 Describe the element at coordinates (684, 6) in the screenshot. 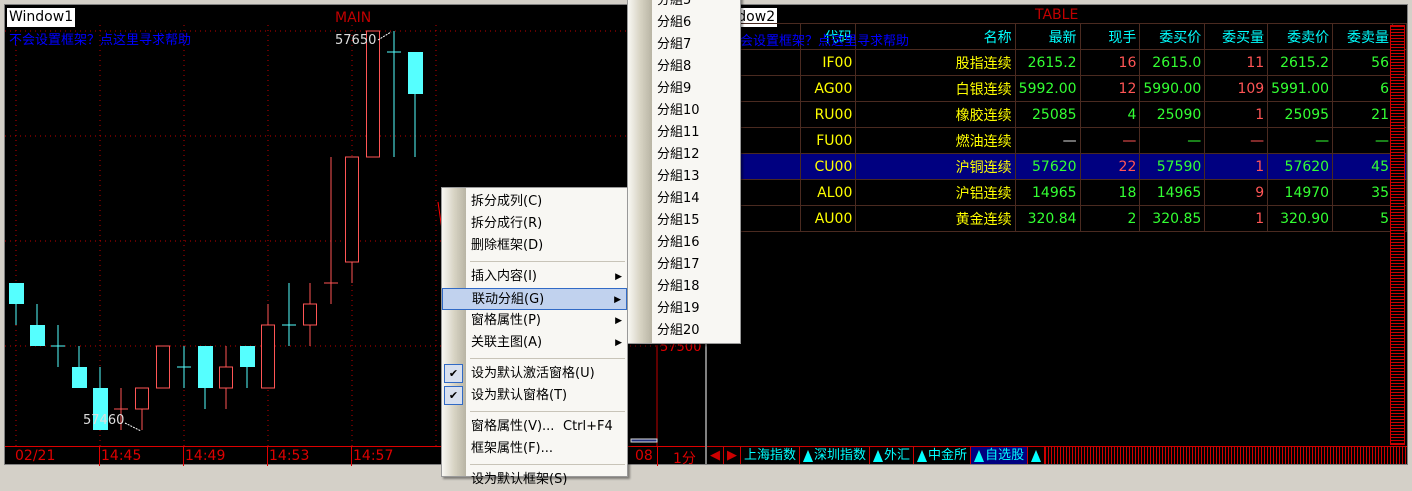

I see `submenu-item: 分組5` at that location.